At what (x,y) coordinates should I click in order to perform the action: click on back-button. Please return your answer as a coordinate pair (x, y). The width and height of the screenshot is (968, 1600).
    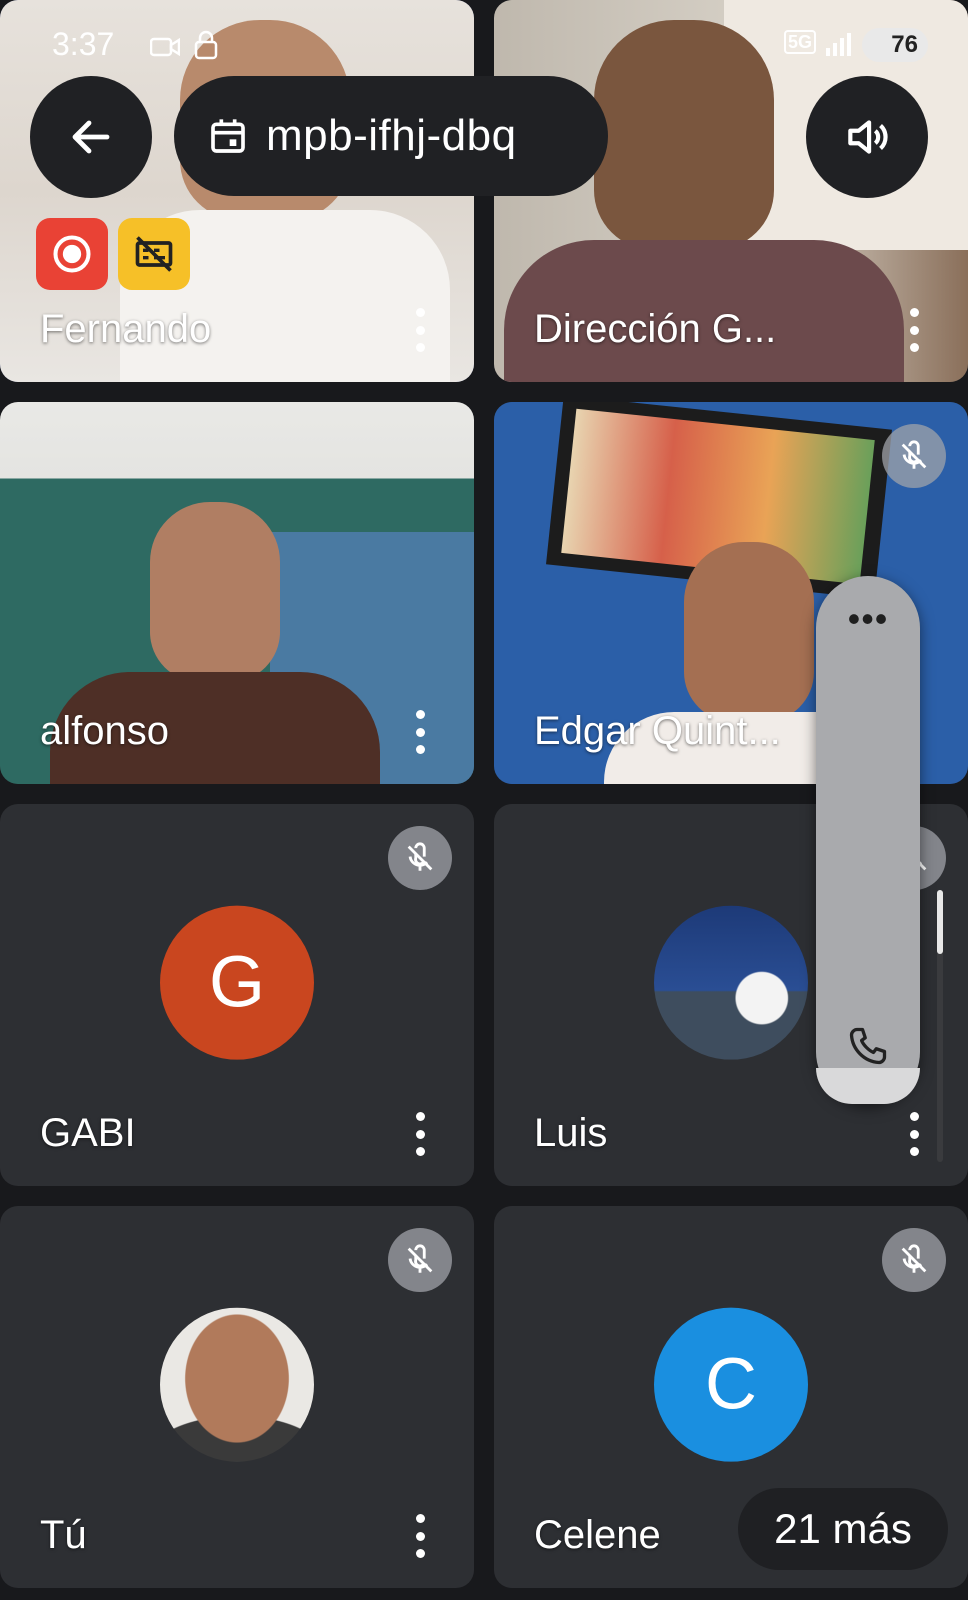
    Looking at the image, I should click on (91, 137).